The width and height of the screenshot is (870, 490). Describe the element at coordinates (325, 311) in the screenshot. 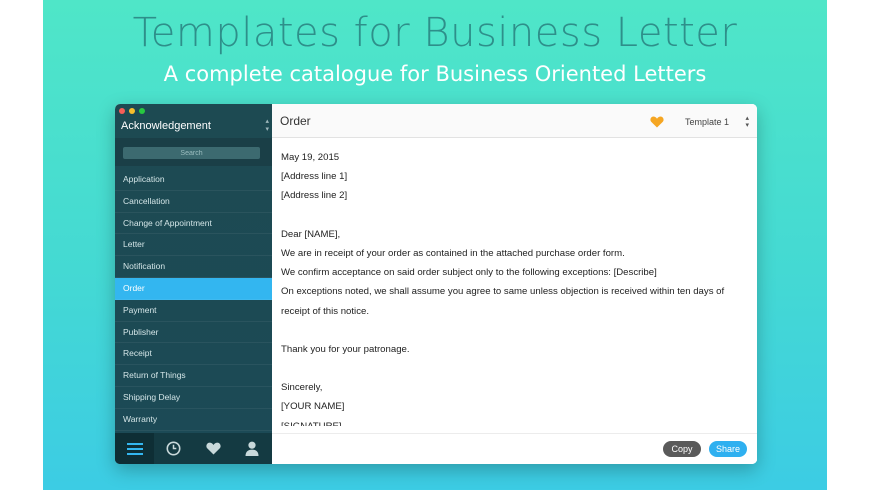

I see `letter-paragraph-3-cont: receipt of this notice.` at that location.